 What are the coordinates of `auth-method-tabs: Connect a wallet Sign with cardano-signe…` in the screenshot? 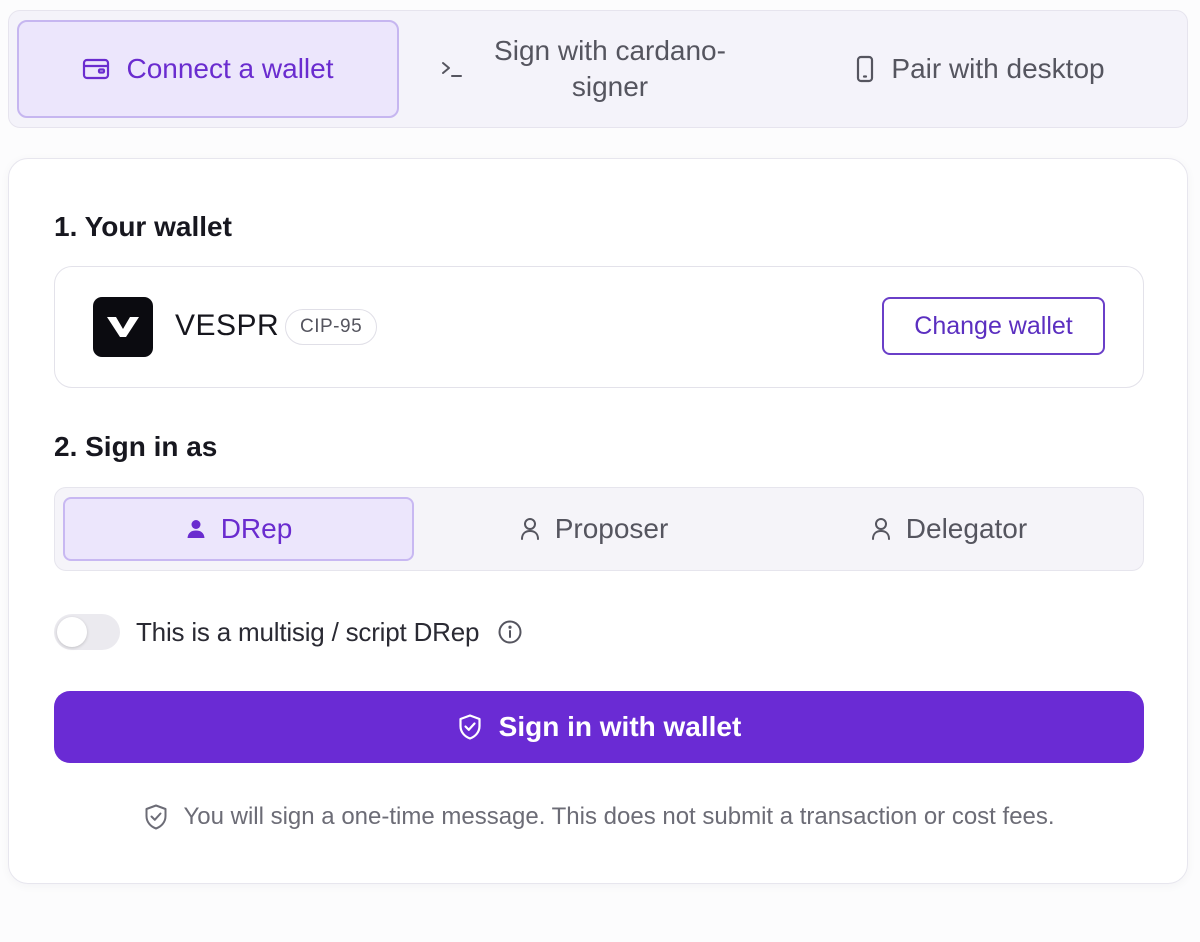 It's located at (598, 69).